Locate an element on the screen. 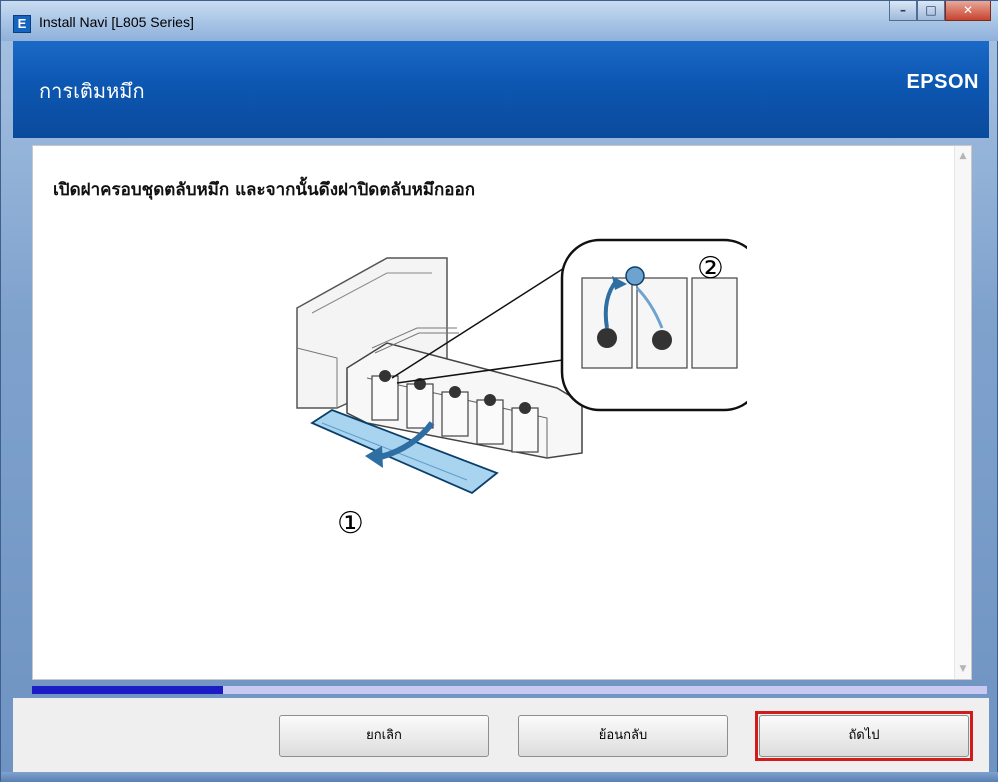 The image size is (998, 782). minimize-icon: – is located at coordinates (903, 10).